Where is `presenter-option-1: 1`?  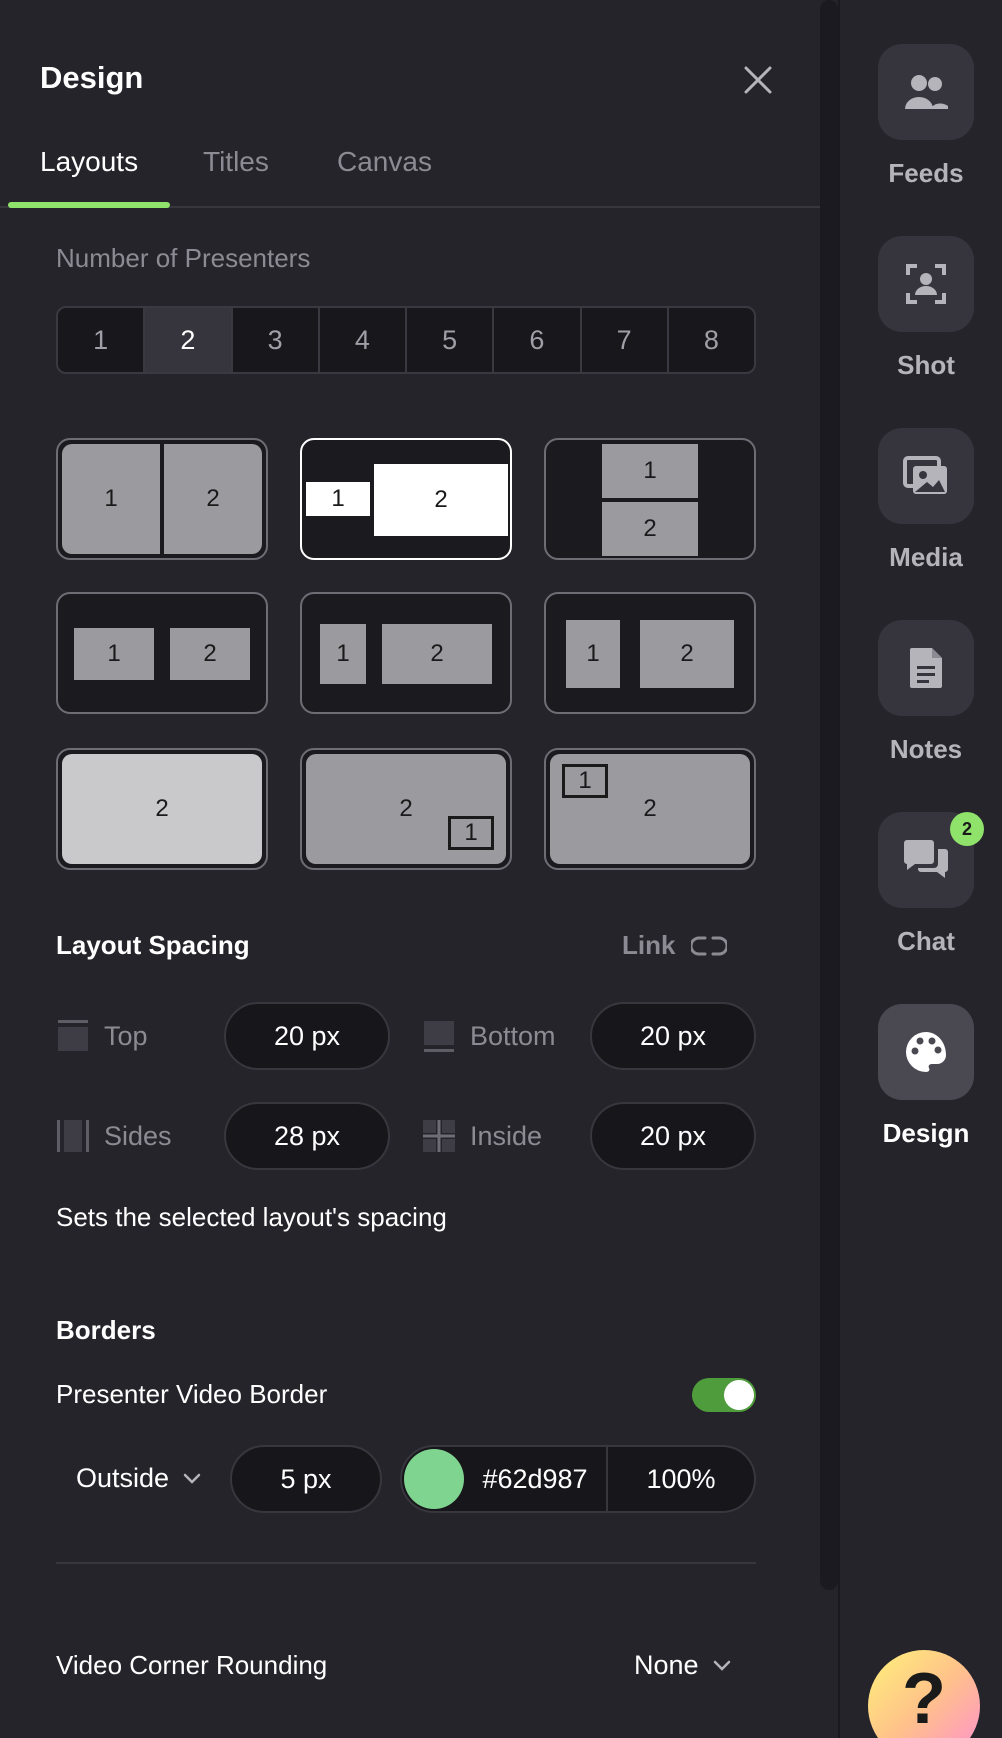
presenter-option-1: 1 is located at coordinates (102, 340).